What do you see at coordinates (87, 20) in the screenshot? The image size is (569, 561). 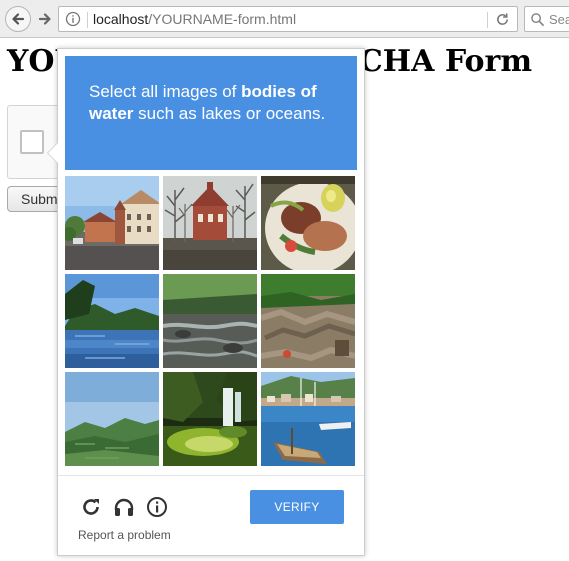 I see `url-separator` at bounding box center [87, 20].